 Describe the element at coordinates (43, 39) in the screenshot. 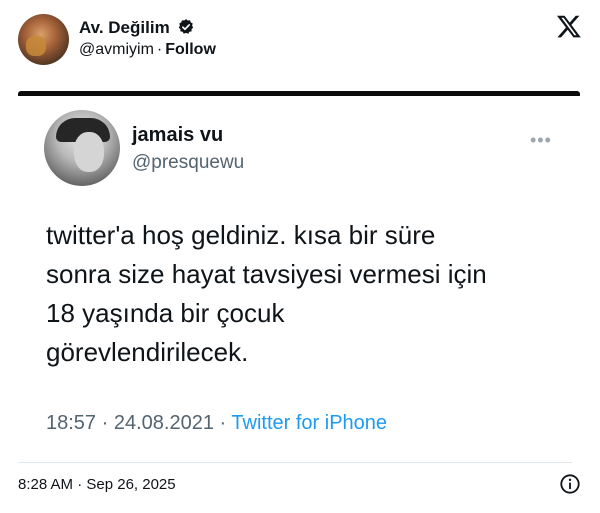

I see `author-avatar` at that location.